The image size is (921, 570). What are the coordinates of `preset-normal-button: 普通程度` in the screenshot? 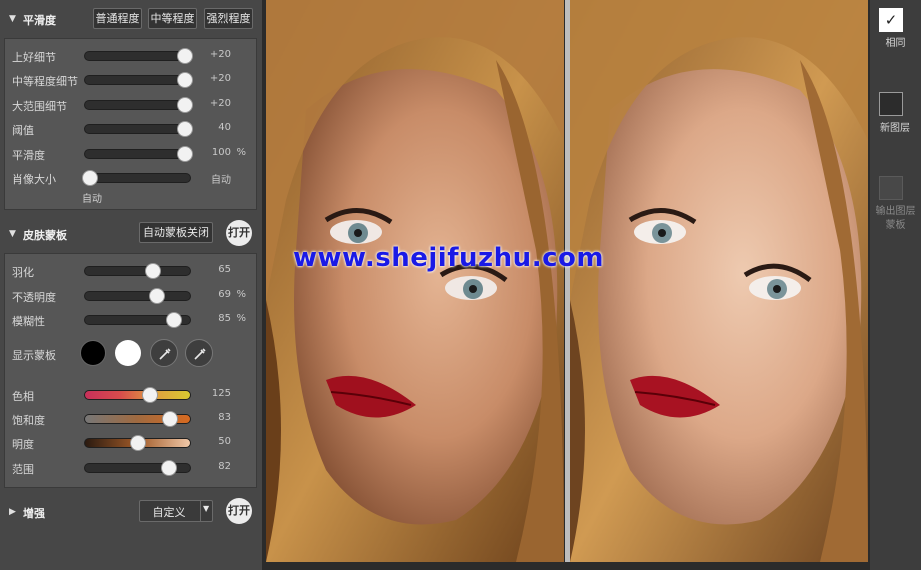 It's located at (117, 18).